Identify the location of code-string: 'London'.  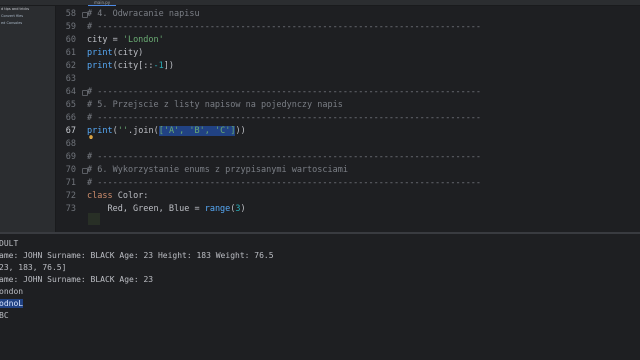
(143, 40).